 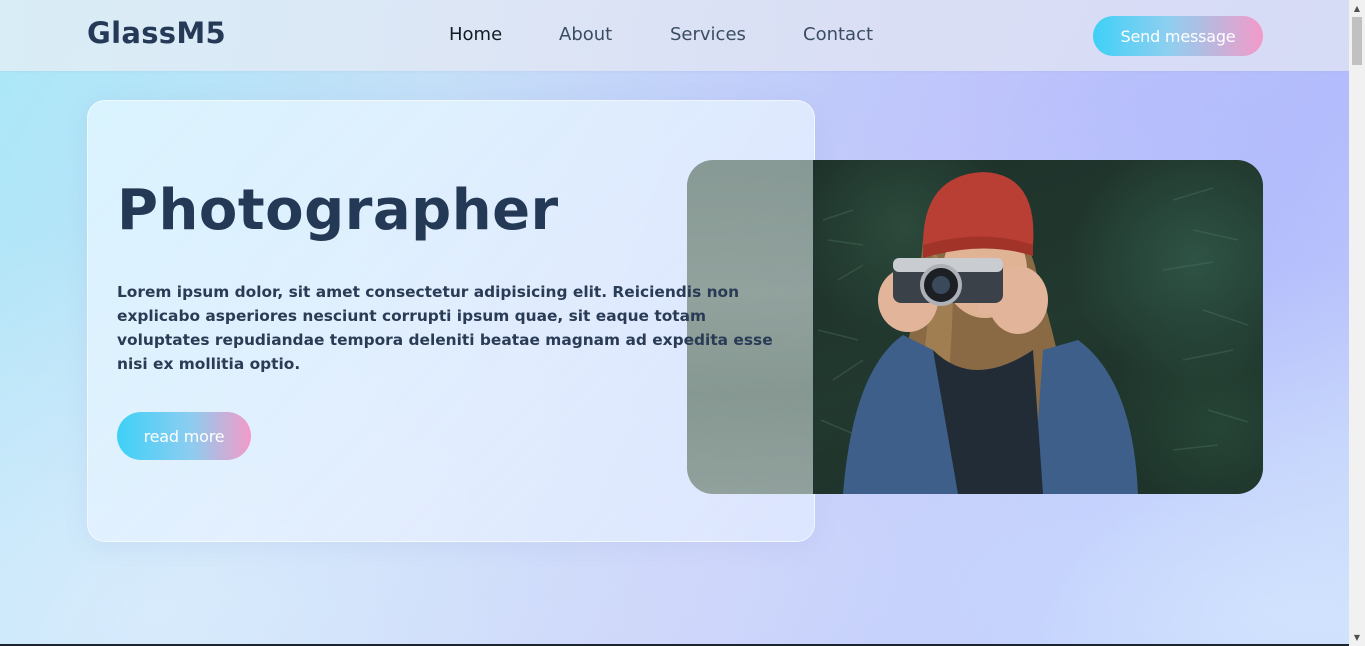 I want to click on scroll-down-arrow-icon: ▼, so click(x=1357, y=637).